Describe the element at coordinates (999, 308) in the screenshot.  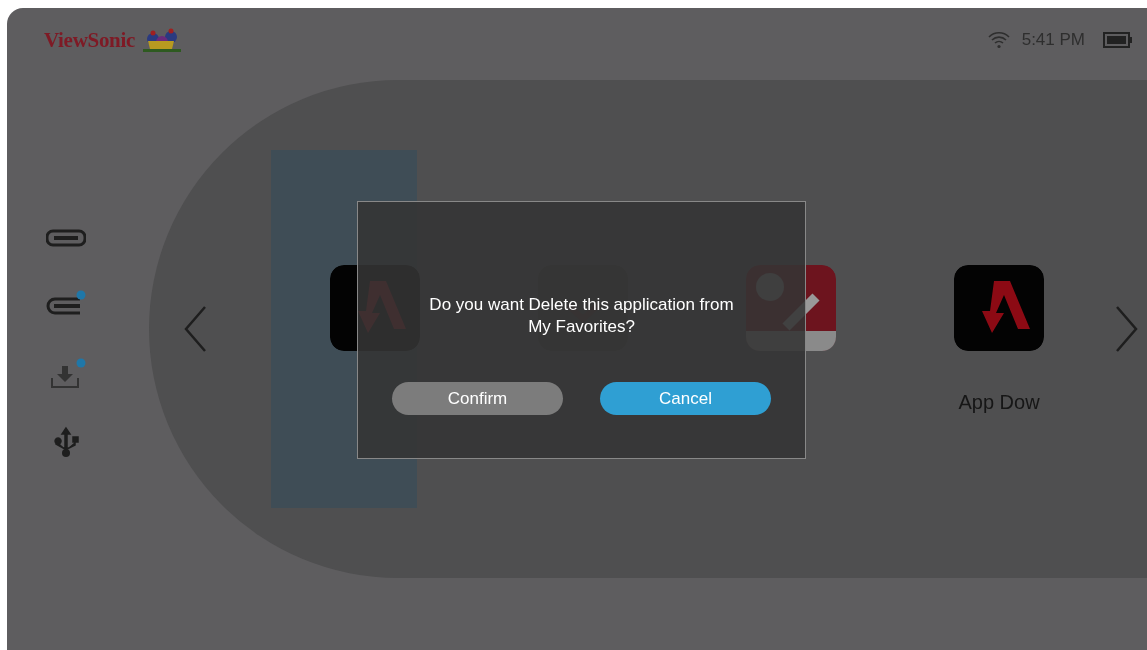
I see `app-download-icon` at that location.